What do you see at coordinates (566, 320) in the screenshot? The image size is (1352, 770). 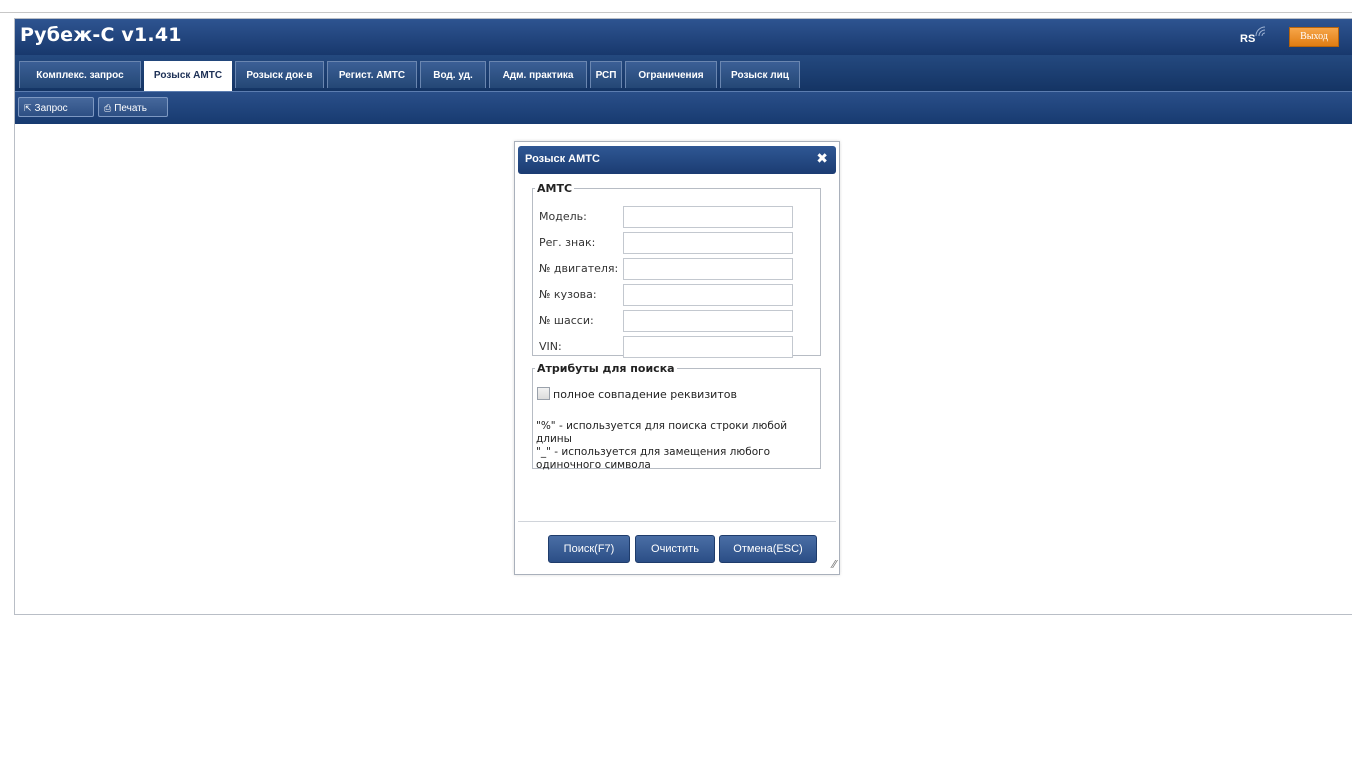 I see `chassis-number-label: № шасси:` at bounding box center [566, 320].